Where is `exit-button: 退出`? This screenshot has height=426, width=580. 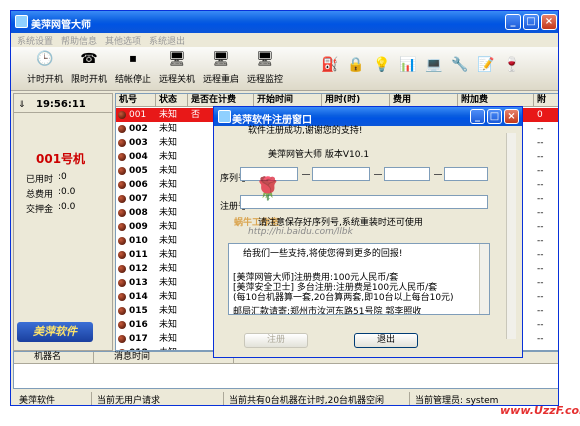
exit-button: 退出 is located at coordinates (386, 340).